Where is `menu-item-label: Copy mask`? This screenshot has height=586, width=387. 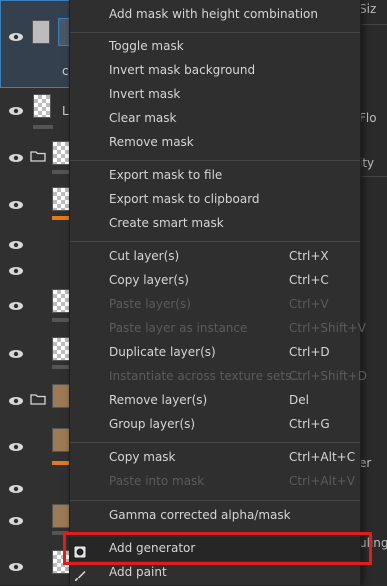
menu-item-label: Copy mask is located at coordinates (142, 457).